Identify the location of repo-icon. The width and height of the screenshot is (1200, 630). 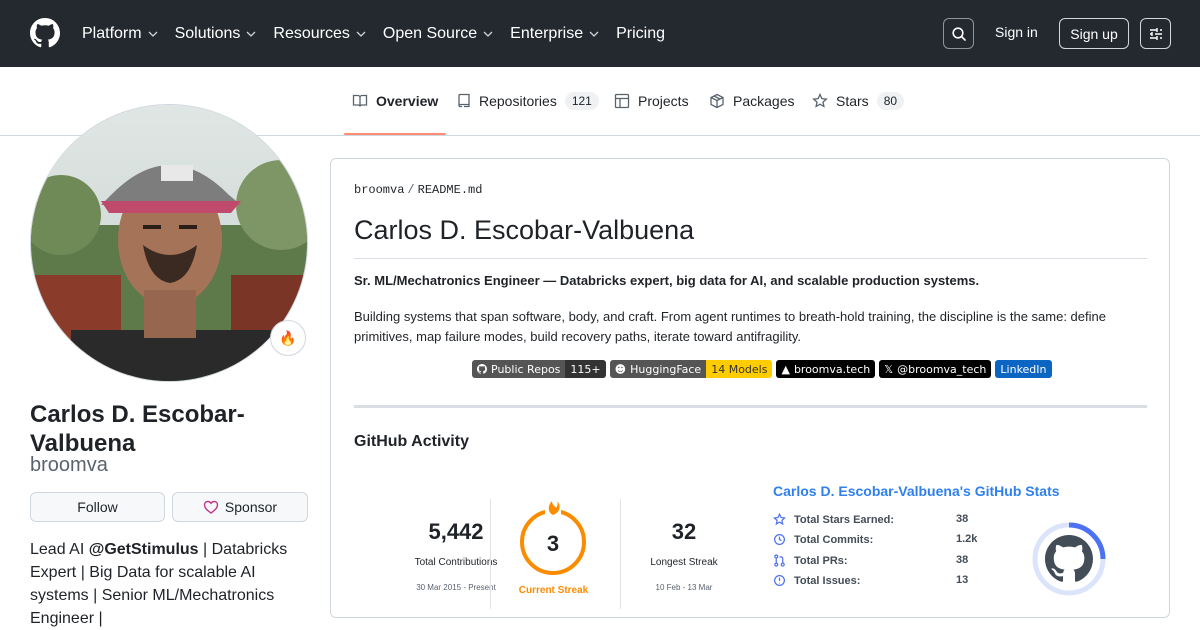
(464, 100).